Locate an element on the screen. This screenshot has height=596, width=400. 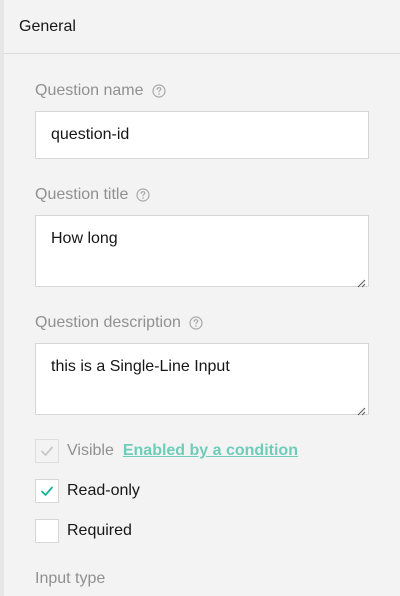
visible-label: Visible is located at coordinates (90, 450).